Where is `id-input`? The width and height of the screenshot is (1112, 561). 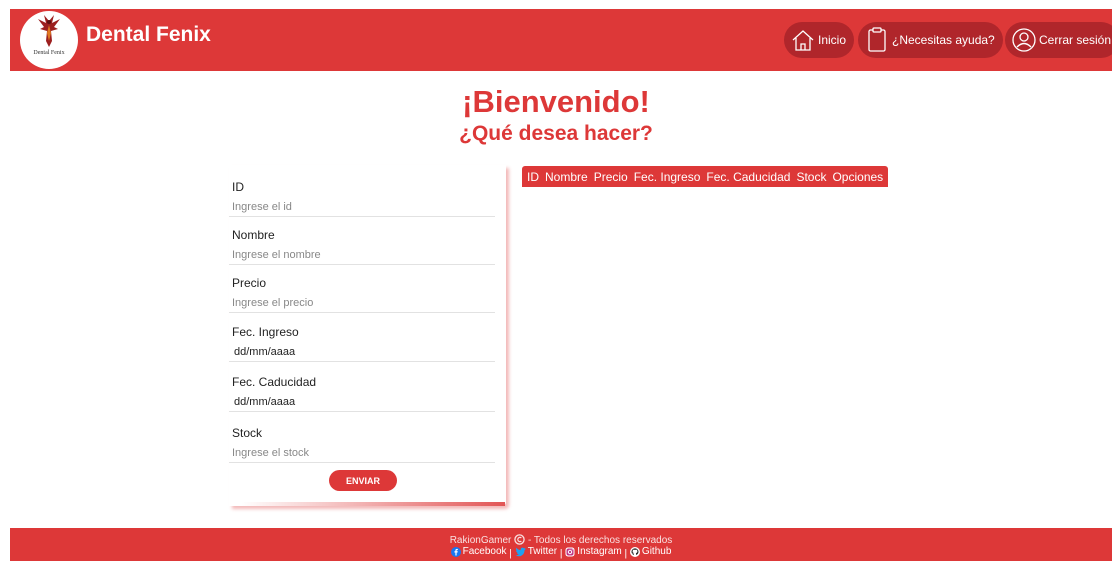
id-input is located at coordinates (359, 207).